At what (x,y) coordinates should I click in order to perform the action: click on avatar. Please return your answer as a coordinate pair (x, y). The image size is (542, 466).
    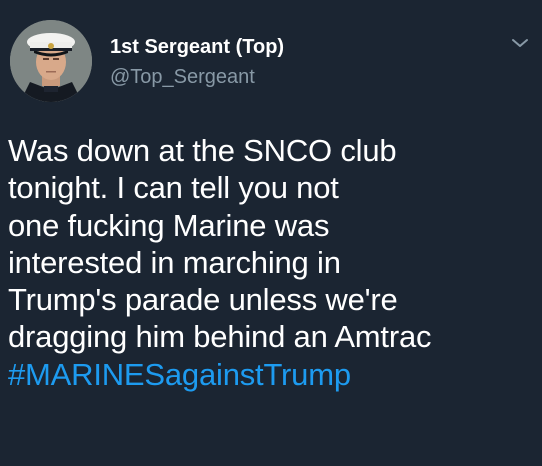
    Looking at the image, I should click on (51, 61).